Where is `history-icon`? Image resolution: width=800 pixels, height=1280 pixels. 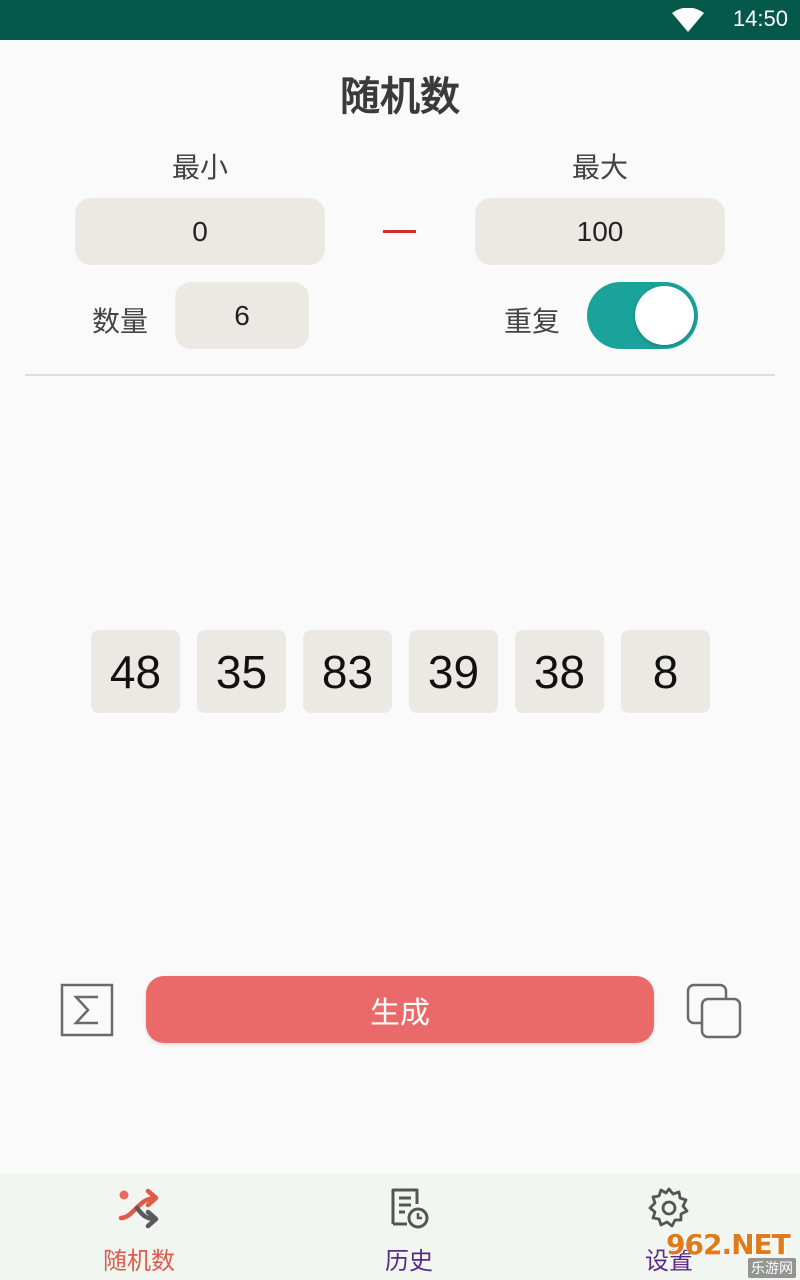
history-icon is located at coordinates (410, 1208).